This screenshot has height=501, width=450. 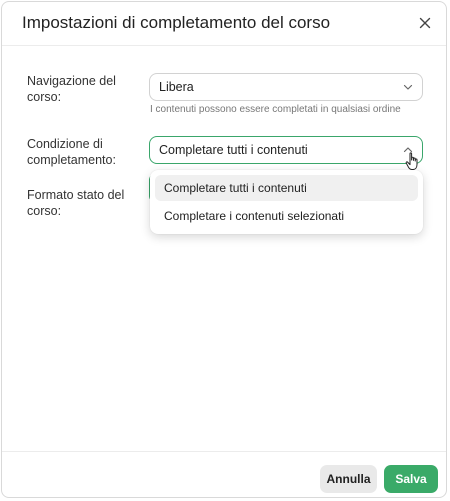 I want to click on completion-select: Completare tutti i contenuti, so click(x=286, y=150).